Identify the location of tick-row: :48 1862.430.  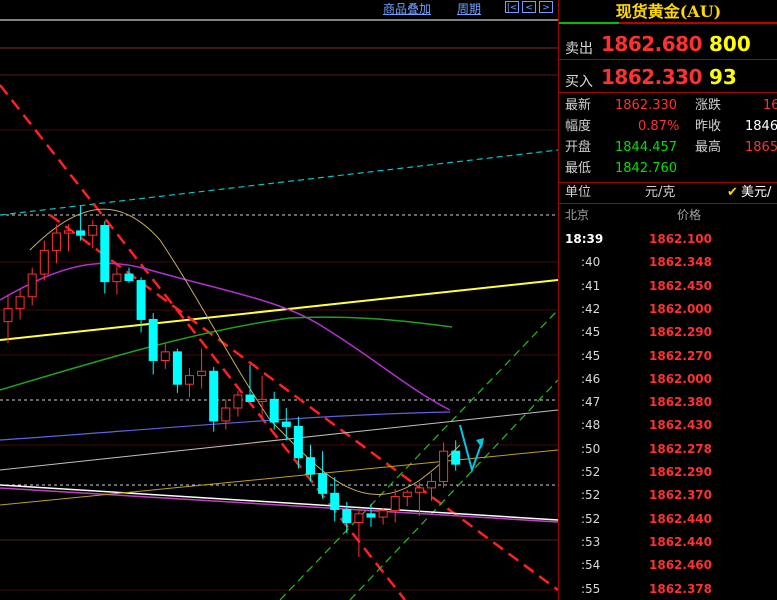
(668, 425).